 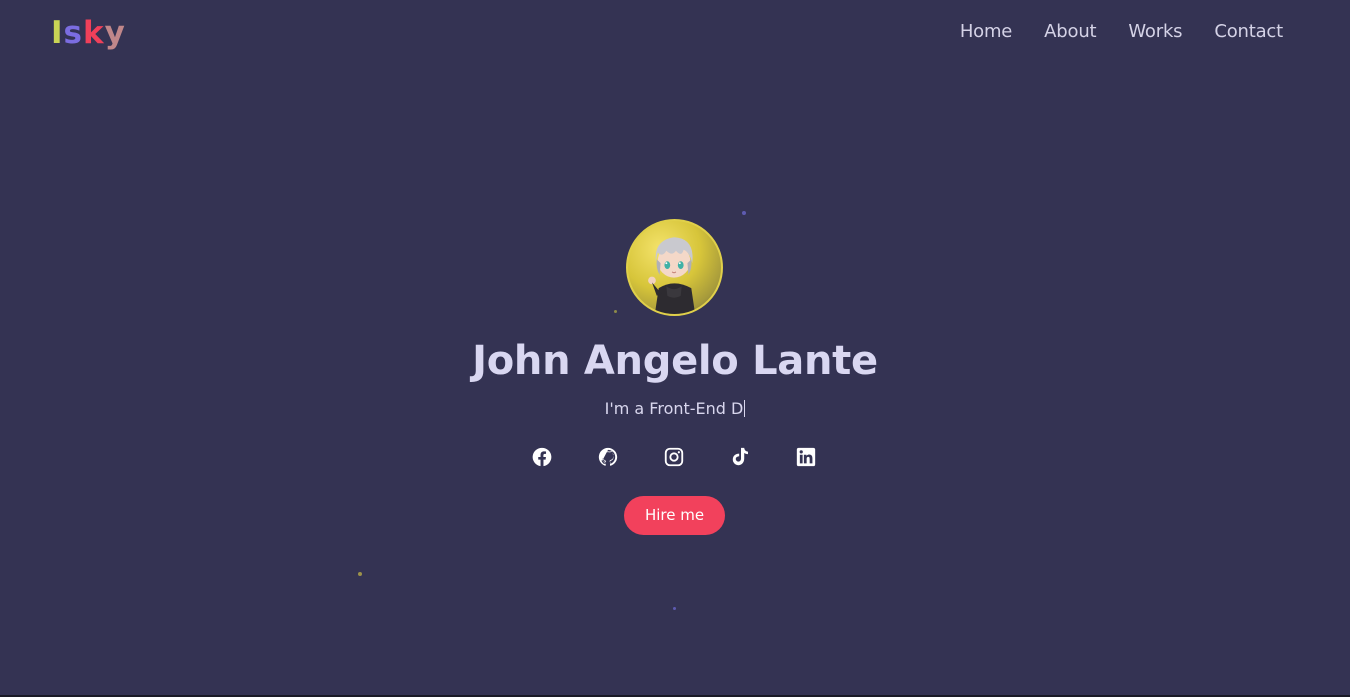 I want to click on tiktok-icon, so click(x=740, y=457).